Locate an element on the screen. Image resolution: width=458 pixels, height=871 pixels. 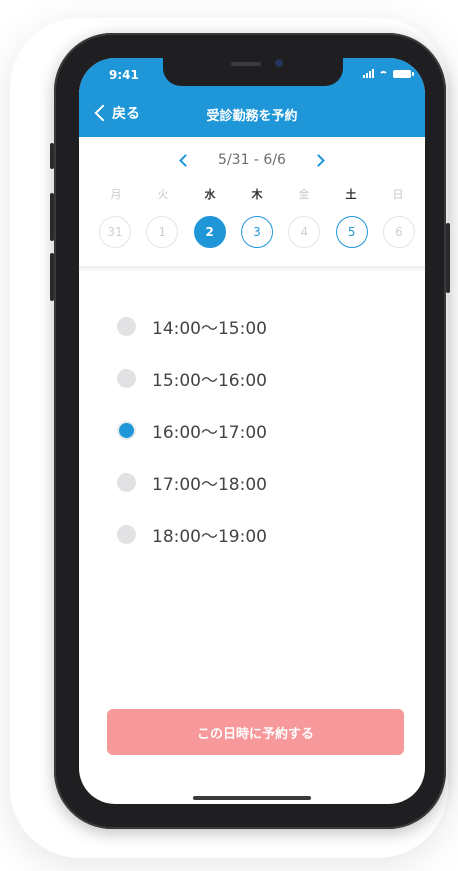
weekday-label: 水 is located at coordinates (210, 194).